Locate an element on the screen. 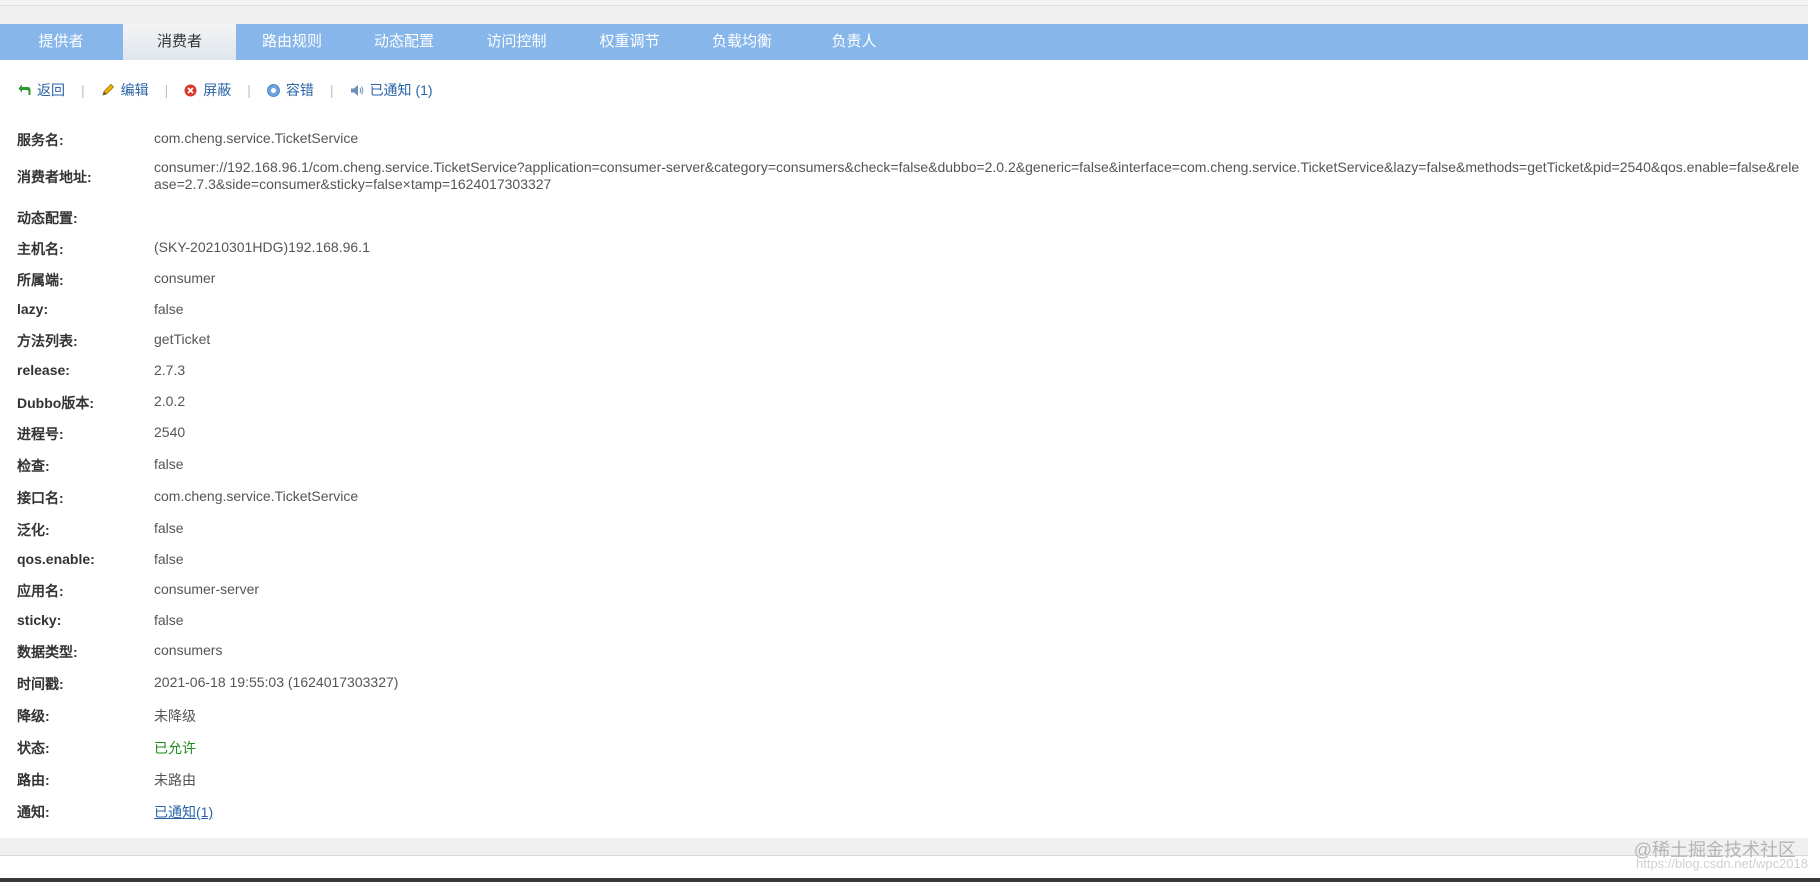 The height and width of the screenshot is (882, 1820). tab-routing-rules: 路由规则 is located at coordinates (292, 42).